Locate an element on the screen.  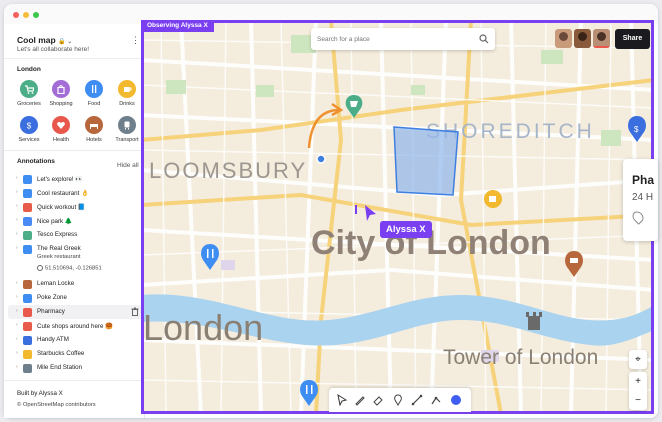
observing-badge: Observing Alyssa X is located at coordinates (177, 26).